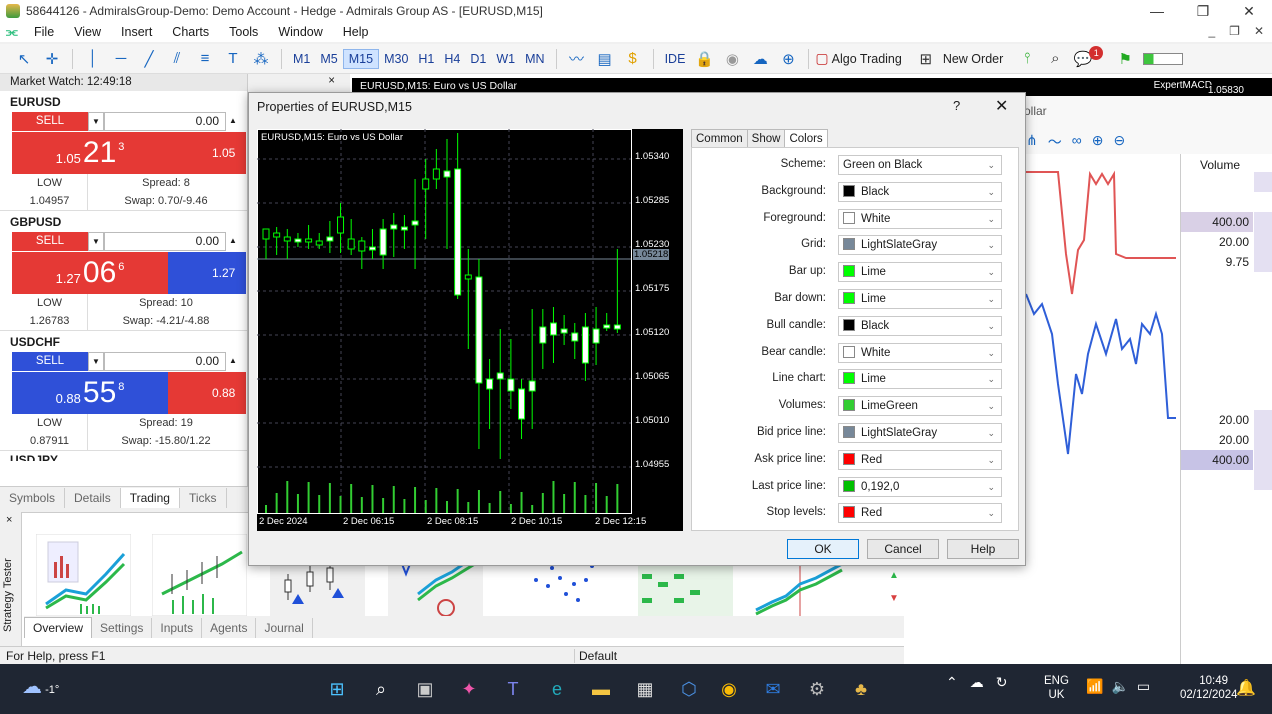 The height and width of the screenshot is (714, 1272). Describe the element at coordinates (190, 32) in the screenshot. I see `menu-charts: Charts` at that location.